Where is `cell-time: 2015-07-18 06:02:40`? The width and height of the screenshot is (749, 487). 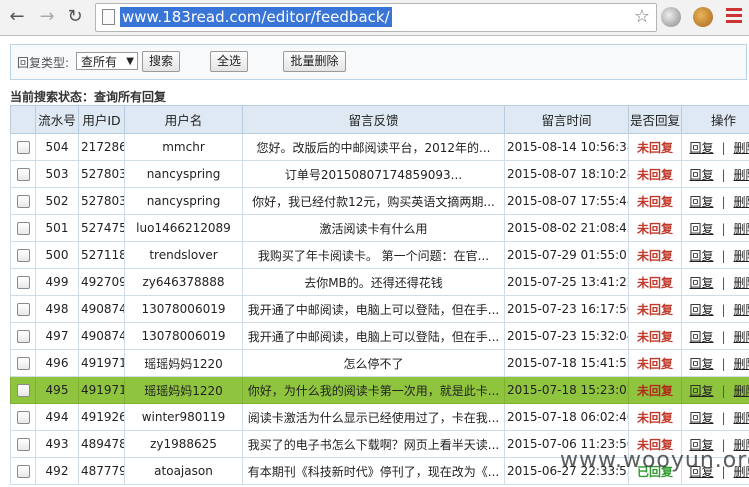 cell-time: 2015-07-18 06:02:40 is located at coordinates (566, 417).